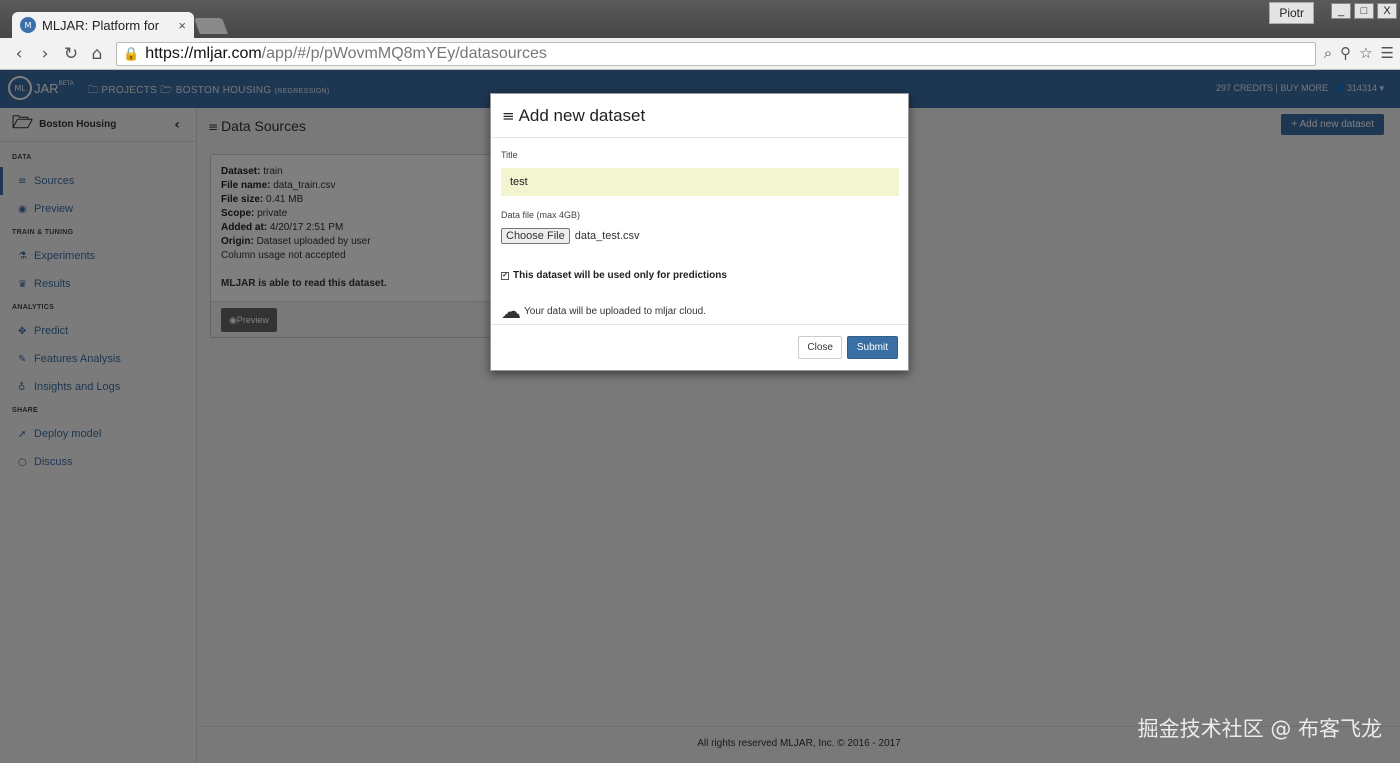 The width and height of the screenshot is (1400, 763). Describe the element at coordinates (700, 182) in the screenshot. I see `title-input` at that location.